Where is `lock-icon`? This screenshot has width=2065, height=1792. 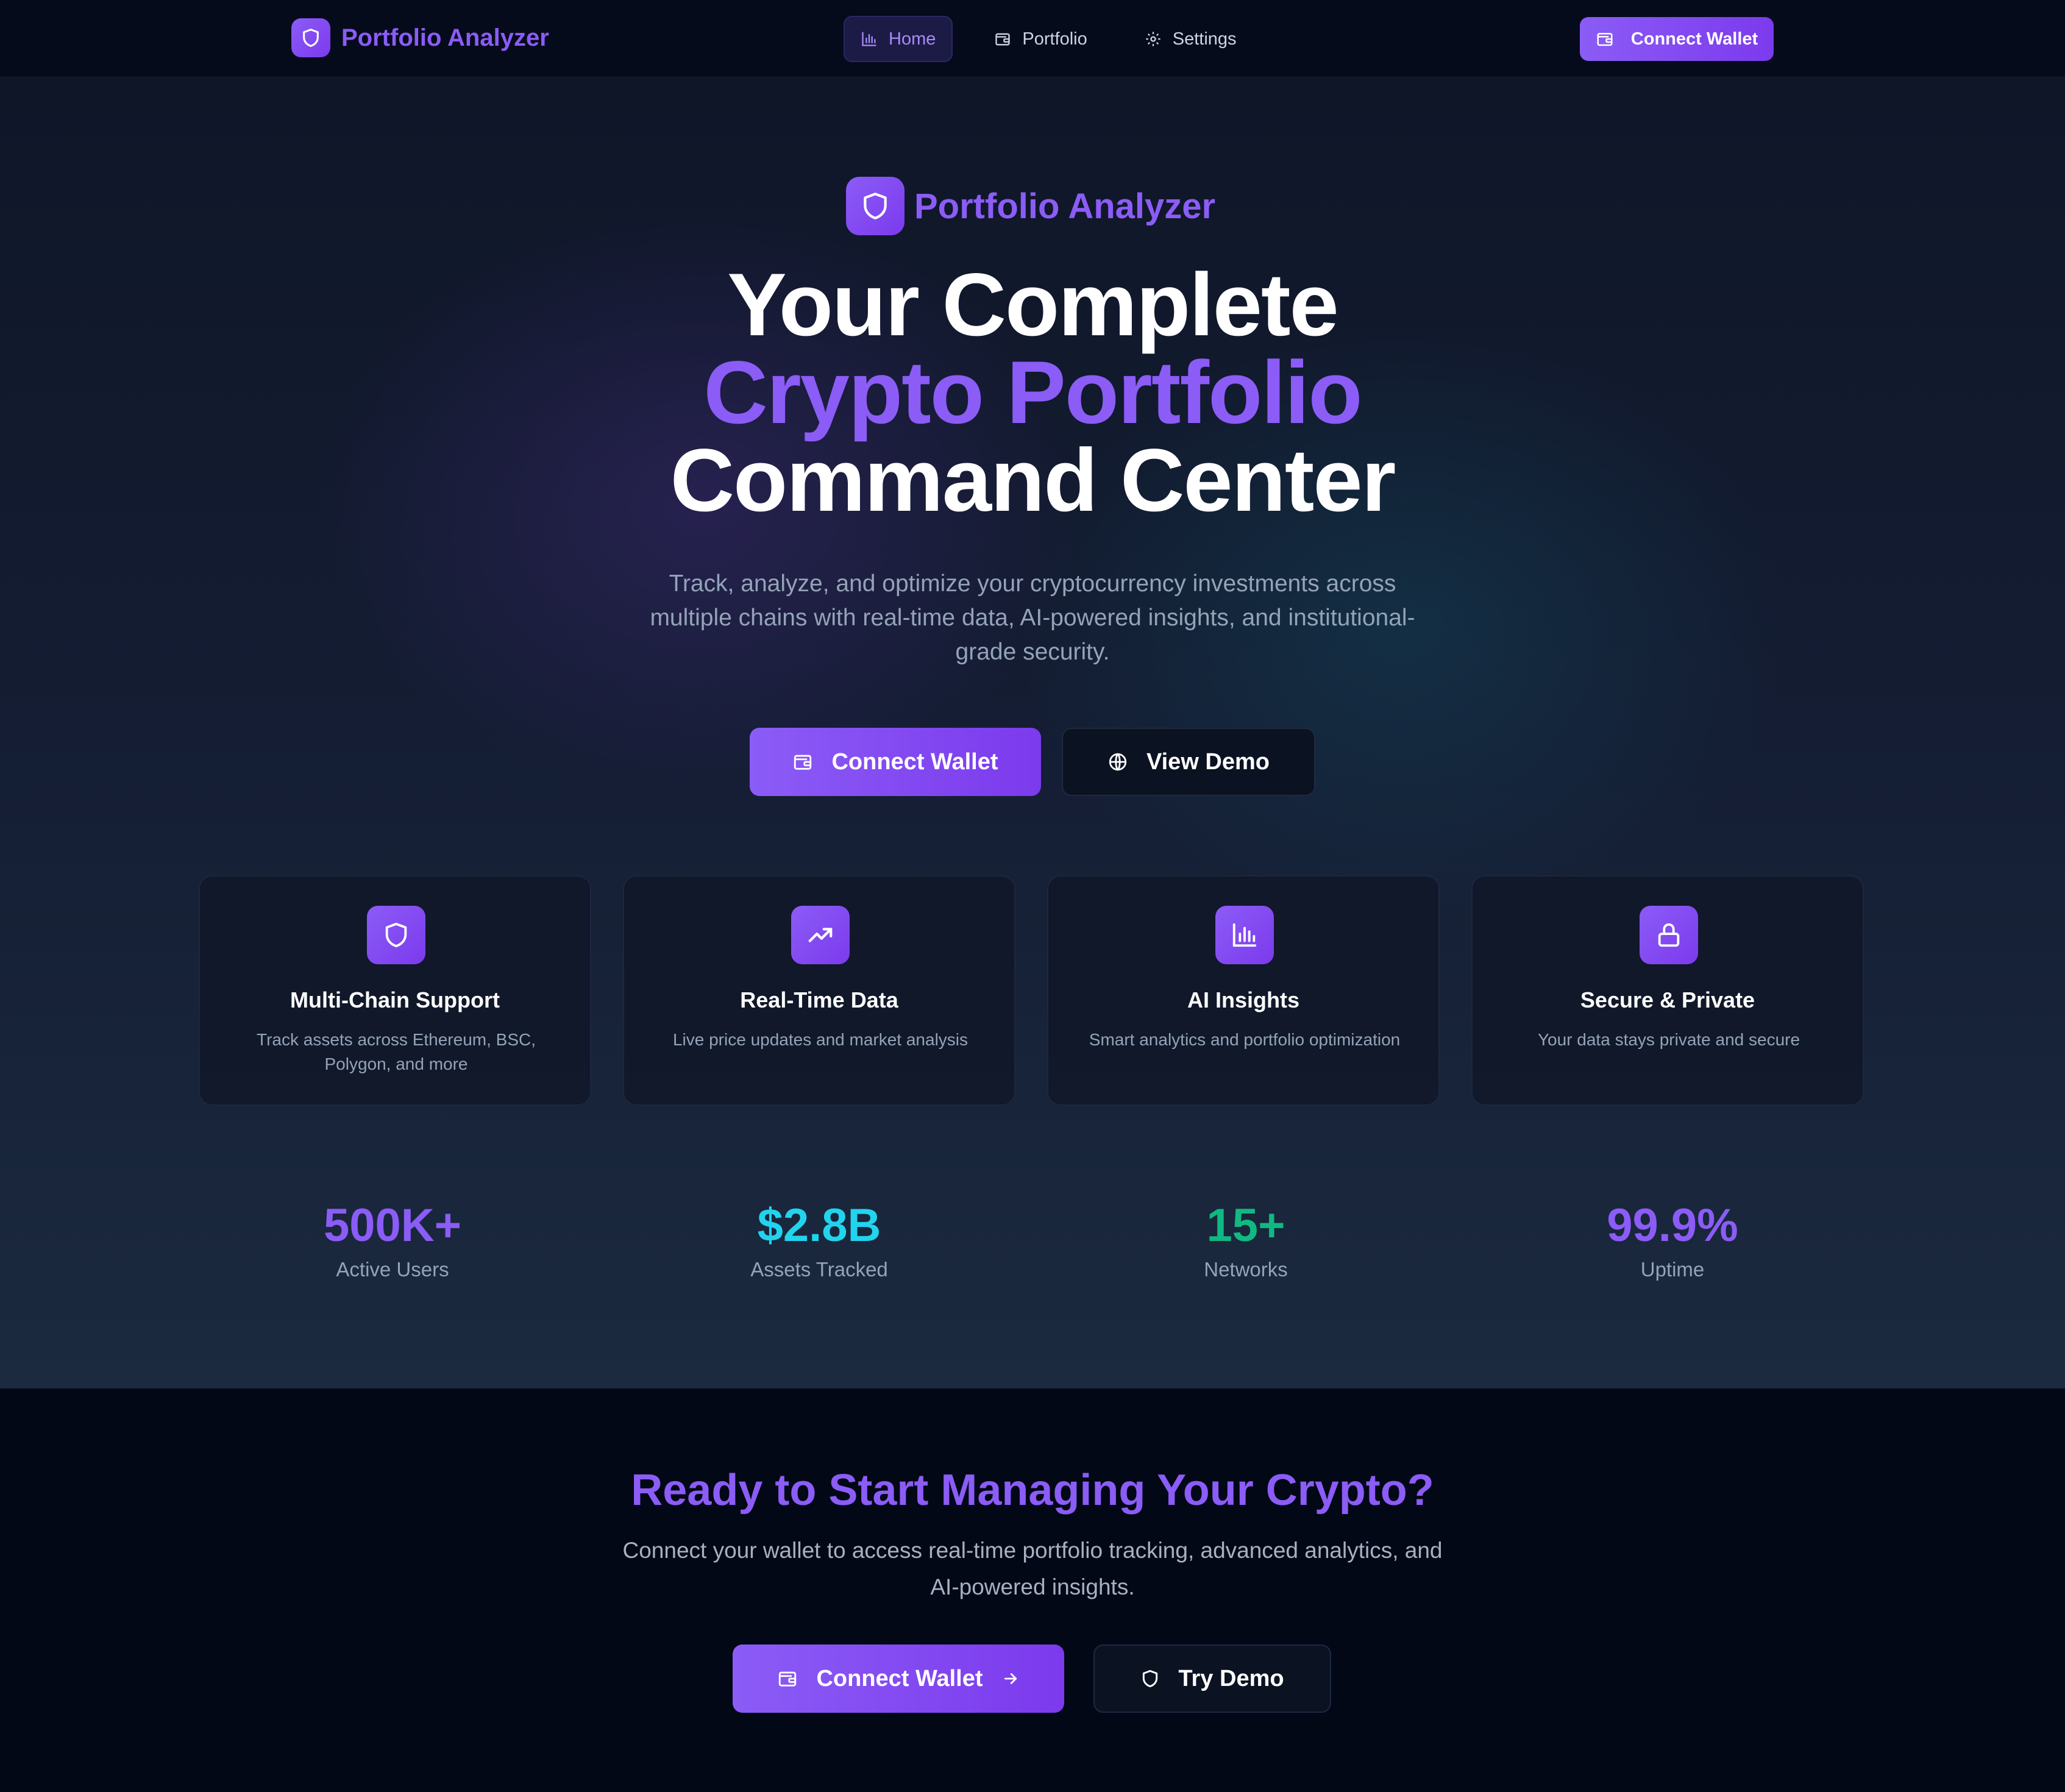
lock-icon is located at coordinates (1669, 935).